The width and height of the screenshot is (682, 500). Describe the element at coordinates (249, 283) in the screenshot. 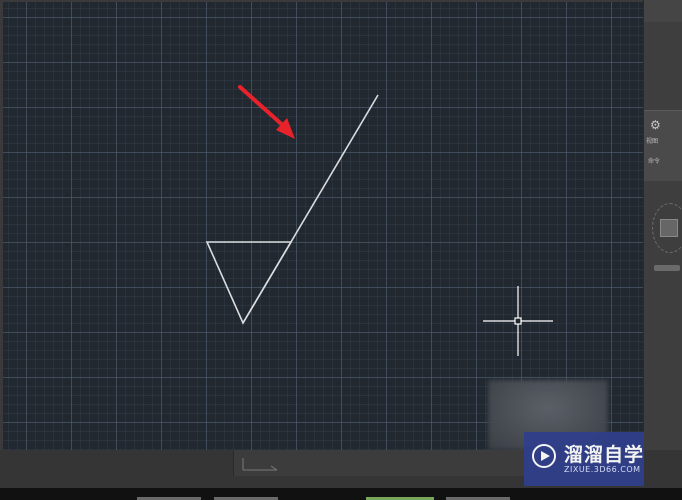

I see `triangle-shape` at that location.